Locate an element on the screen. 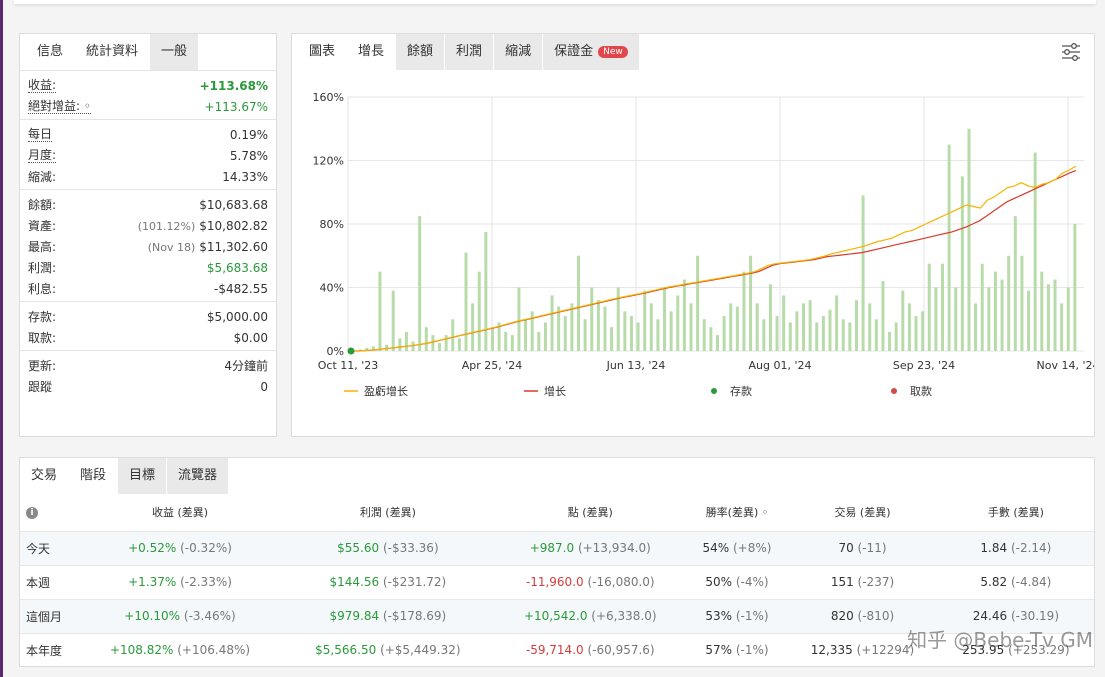 This screenshot has height=677, width=1105. cell-value: +10,542.0 is located at coordinates (555, 616).